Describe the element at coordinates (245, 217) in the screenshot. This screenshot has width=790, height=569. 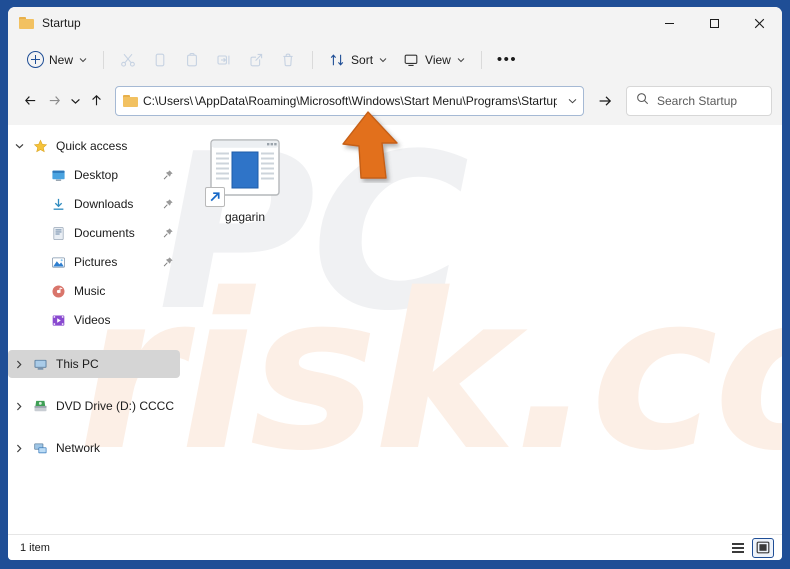
I see `list-item-label: gagarin` at that location.